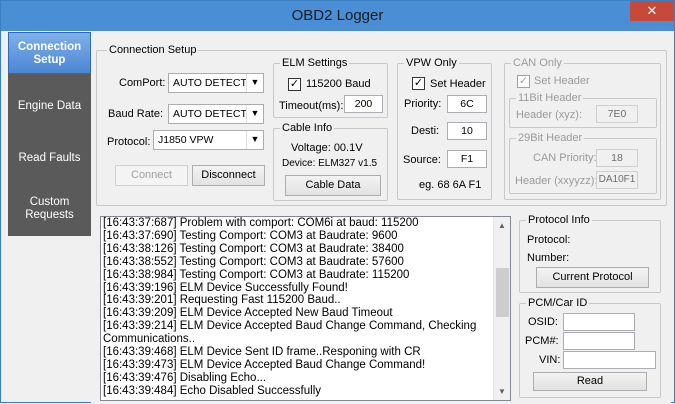  Describe the element at coordinates (652, 11) in the screenshot. I see `close-button: ✕` at that location.